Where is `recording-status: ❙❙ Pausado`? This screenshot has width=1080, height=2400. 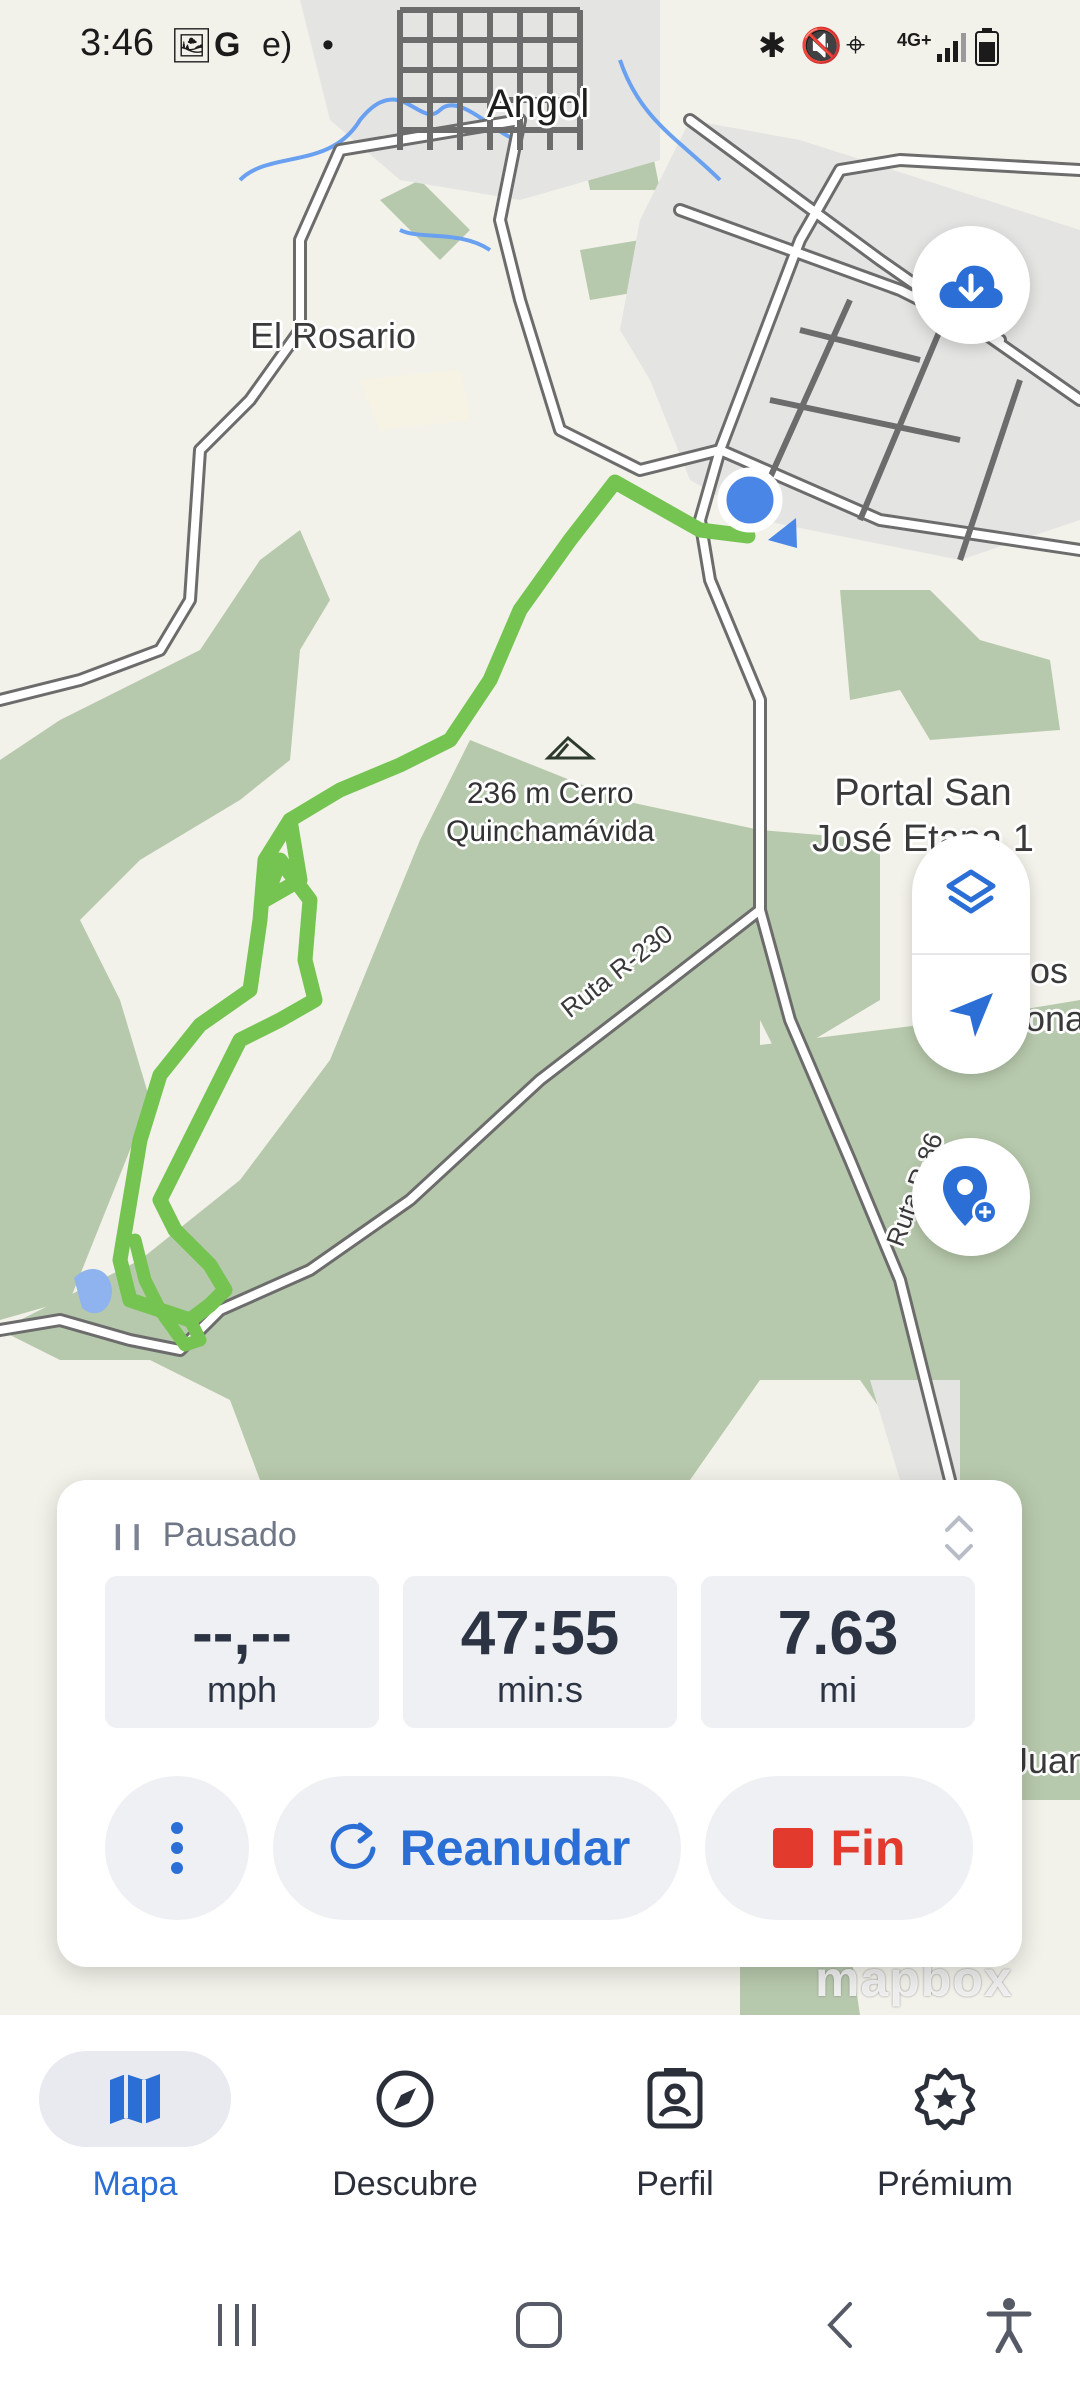
recording-status: ❙❙ Pausado is located at coordinates (202, 1535).